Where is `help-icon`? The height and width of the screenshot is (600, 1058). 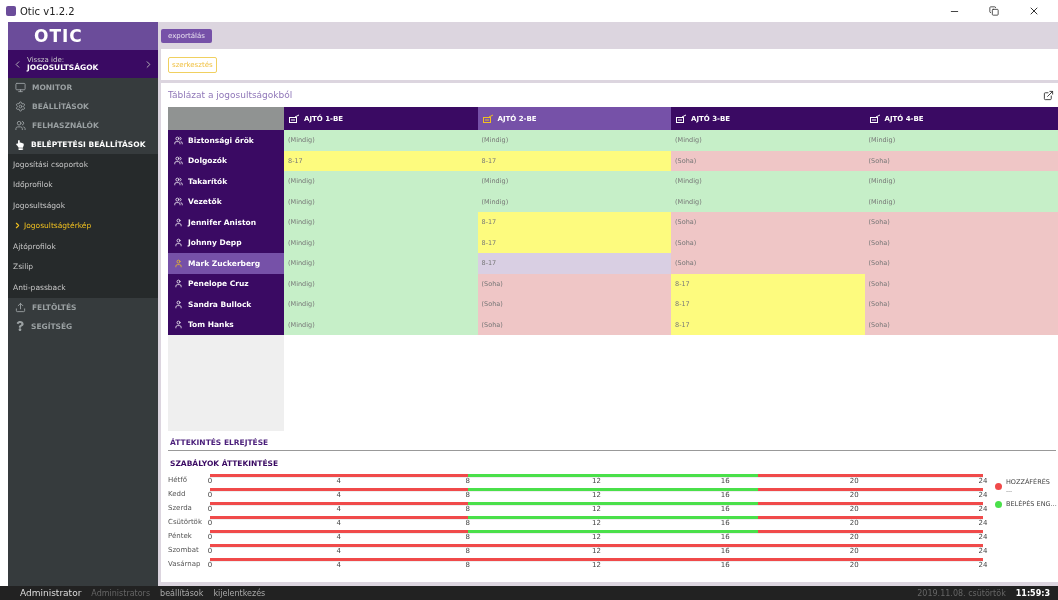
help-icon is located at coordinates (20, 326).